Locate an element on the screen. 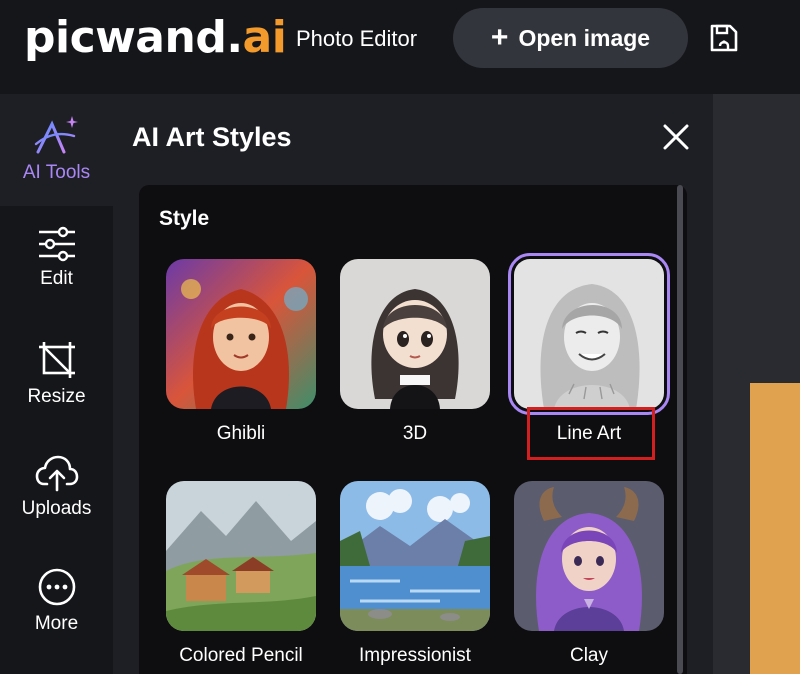 The height and width of the screenshot is (674, 800). section-label: Style is located at coordinates (184, 218).